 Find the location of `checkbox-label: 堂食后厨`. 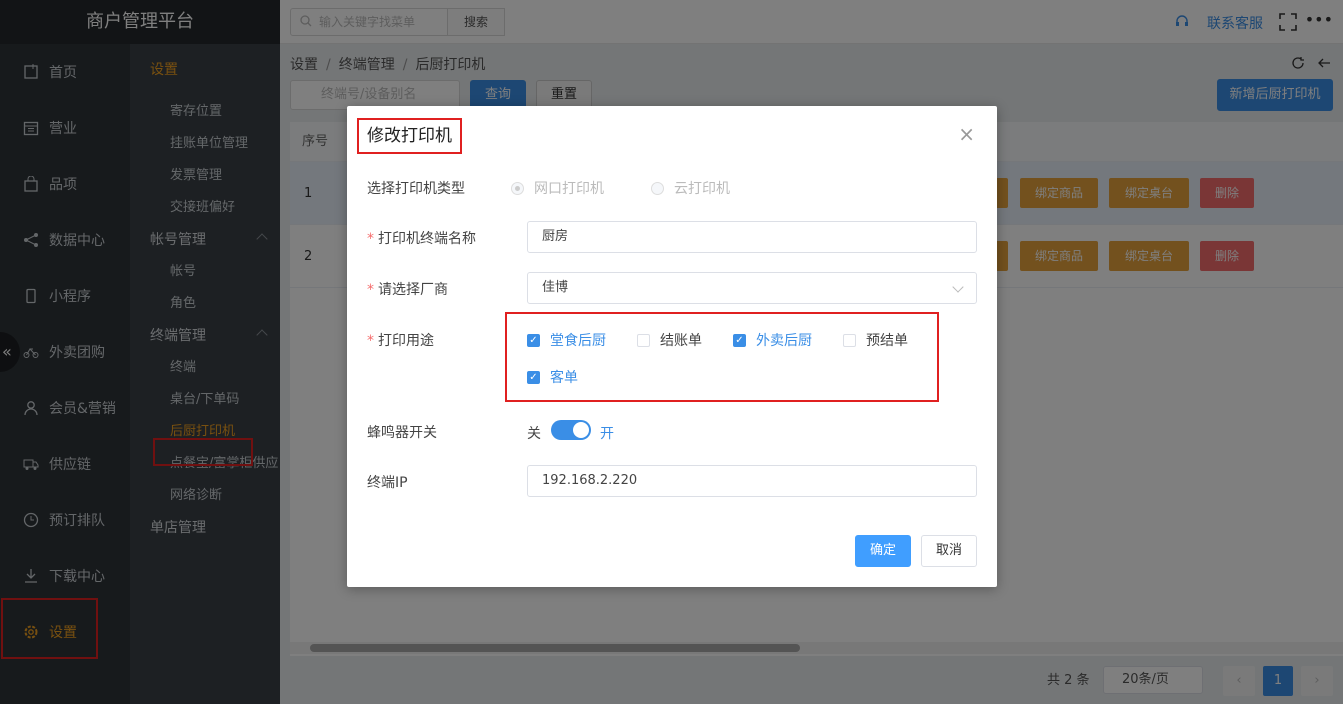

checkbox-label: 堂食后厨 is located at coordinates (578, 341).